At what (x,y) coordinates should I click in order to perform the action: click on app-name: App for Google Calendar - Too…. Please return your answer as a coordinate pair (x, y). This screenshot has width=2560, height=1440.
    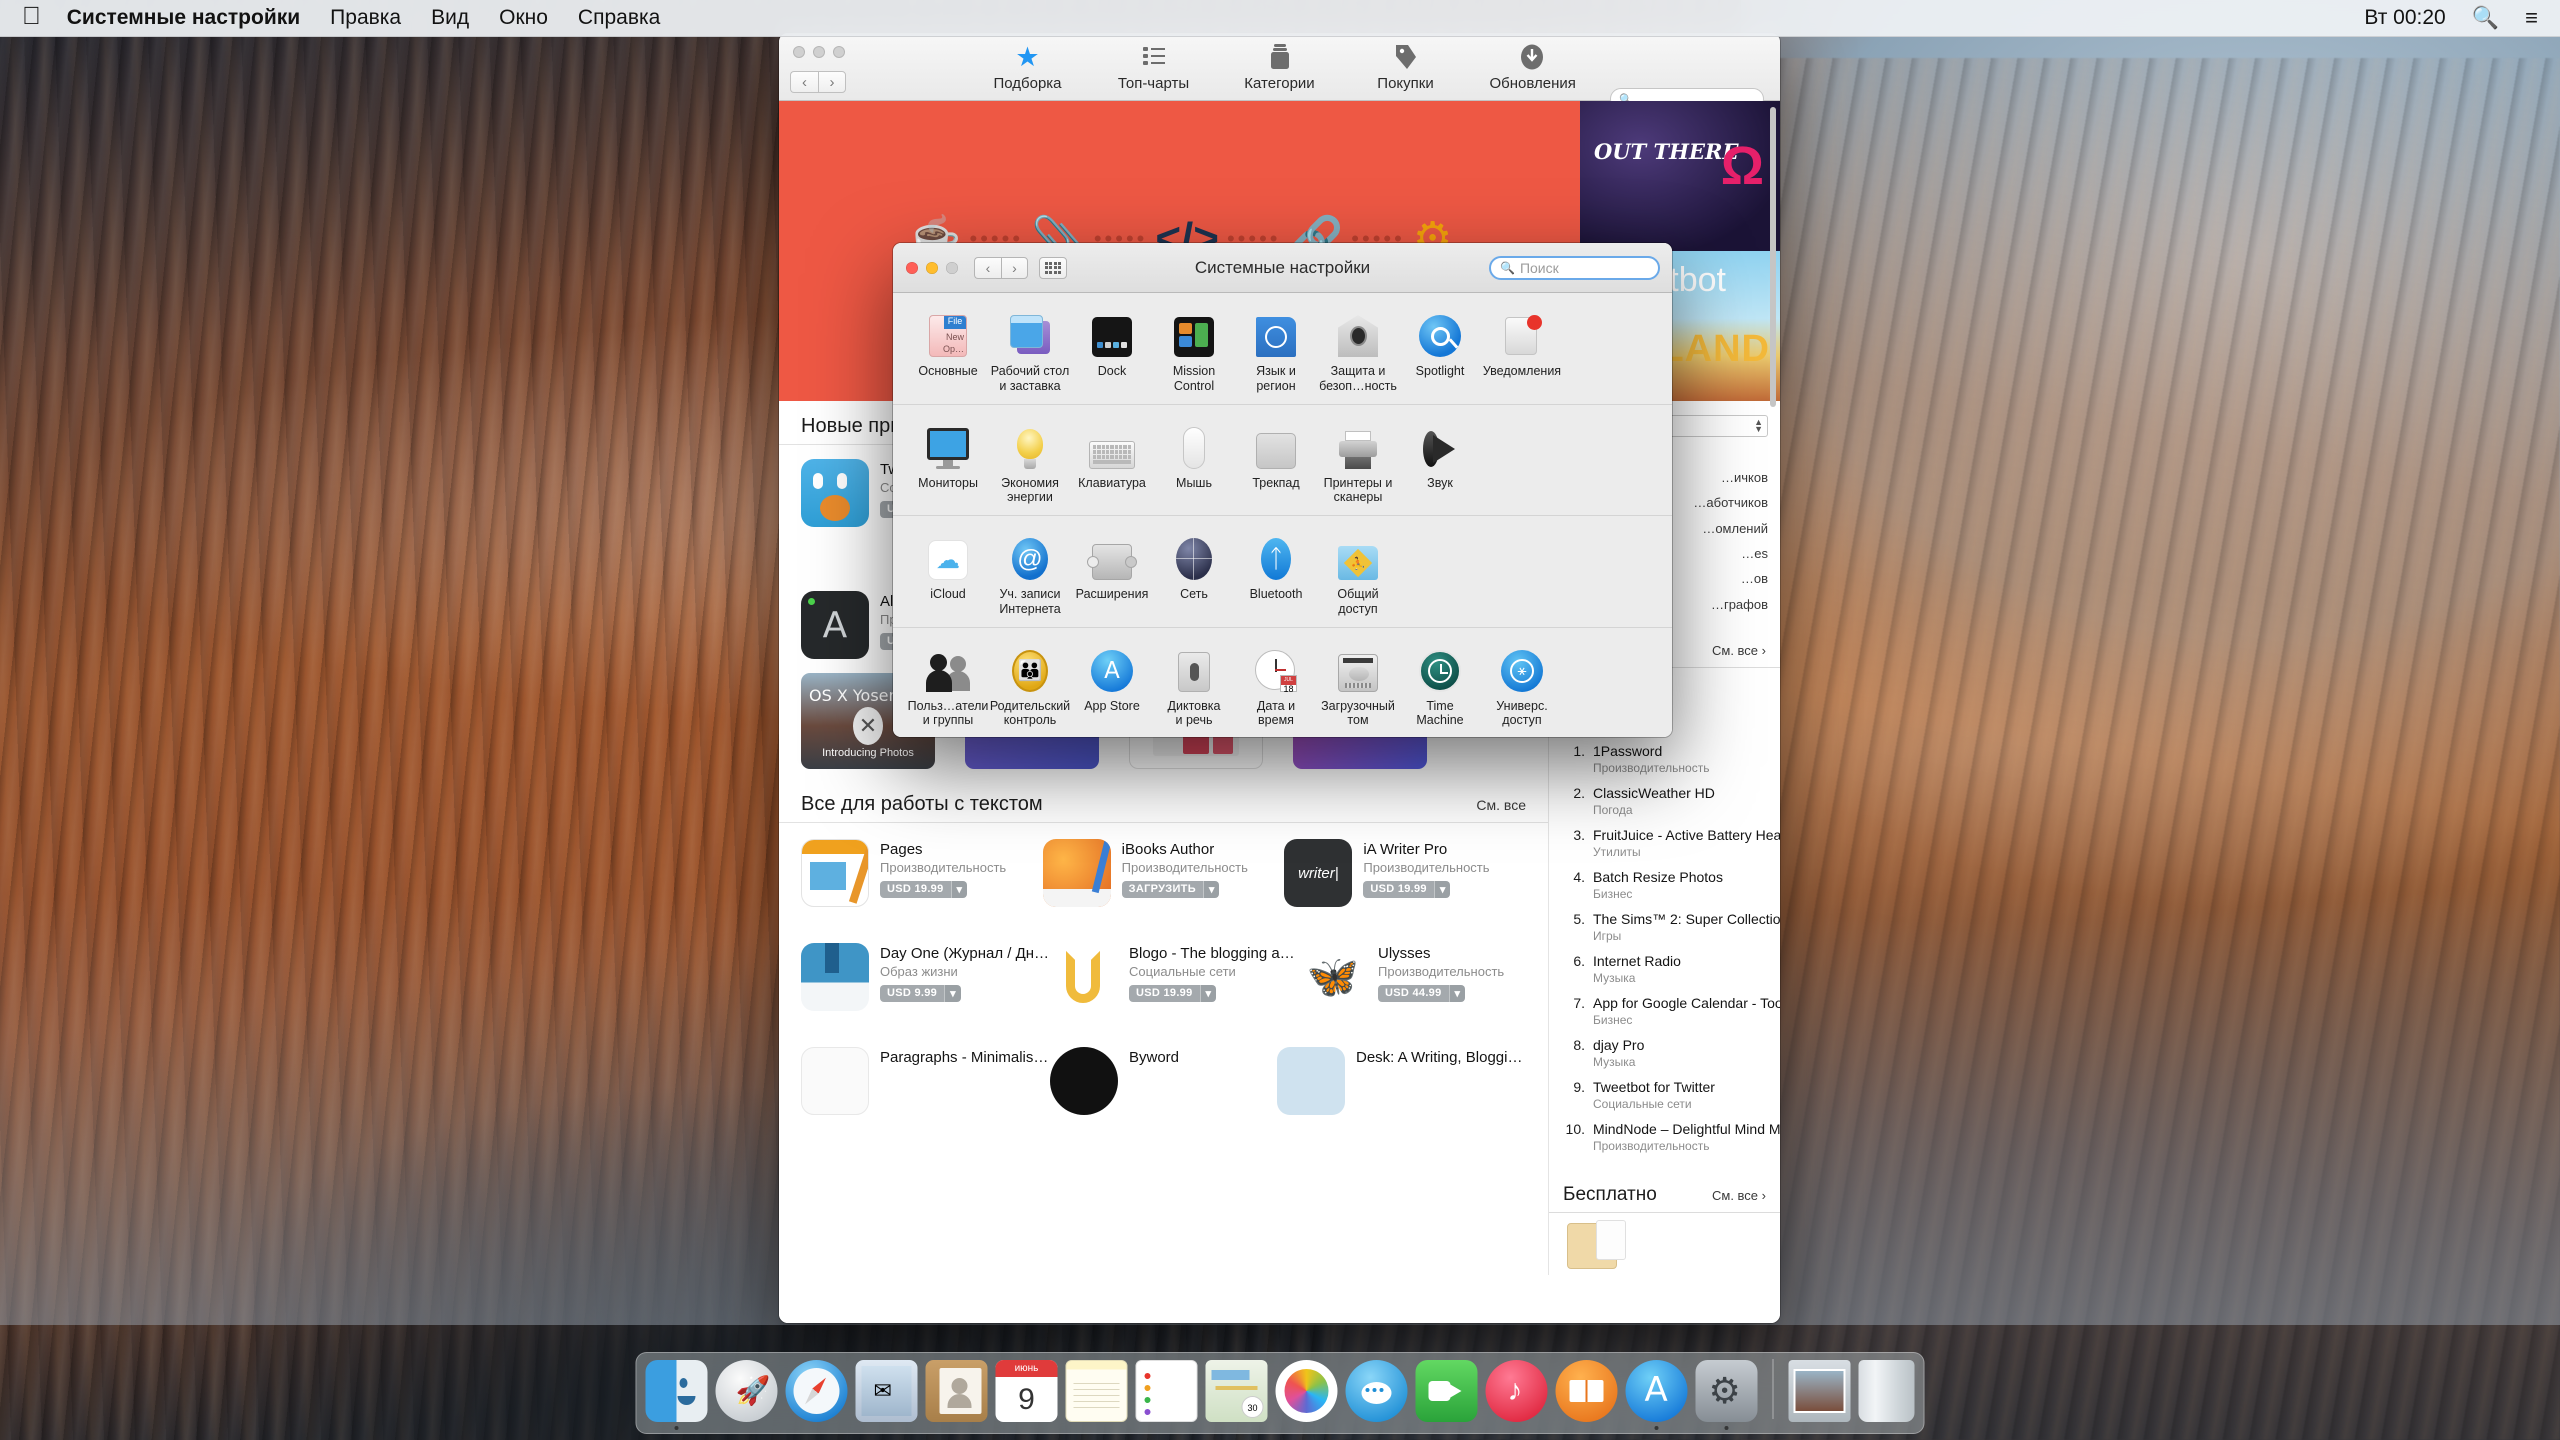
    Looking at the image, I should click on (1686, 1003).